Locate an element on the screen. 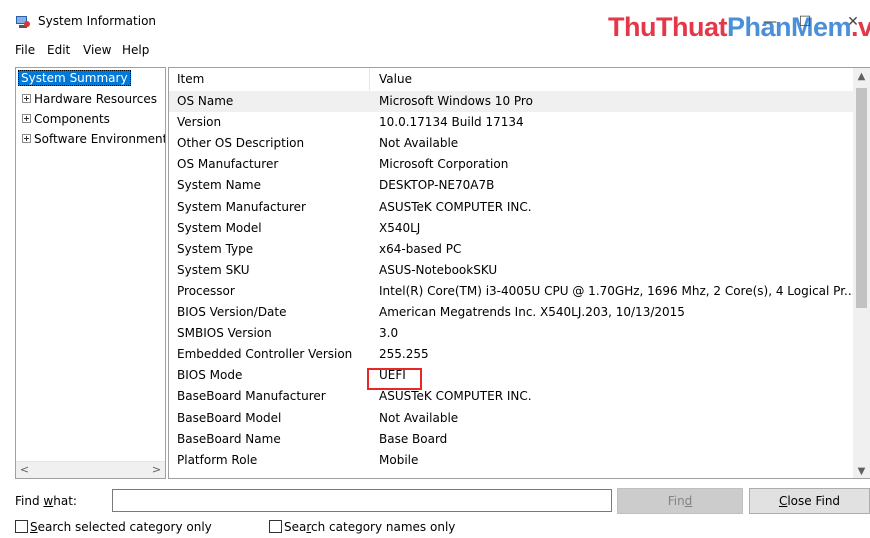 This screenshot has width=870, height=538. tree-item-hardware-resources: Hardware Resources is located at coordinates (89, 100).